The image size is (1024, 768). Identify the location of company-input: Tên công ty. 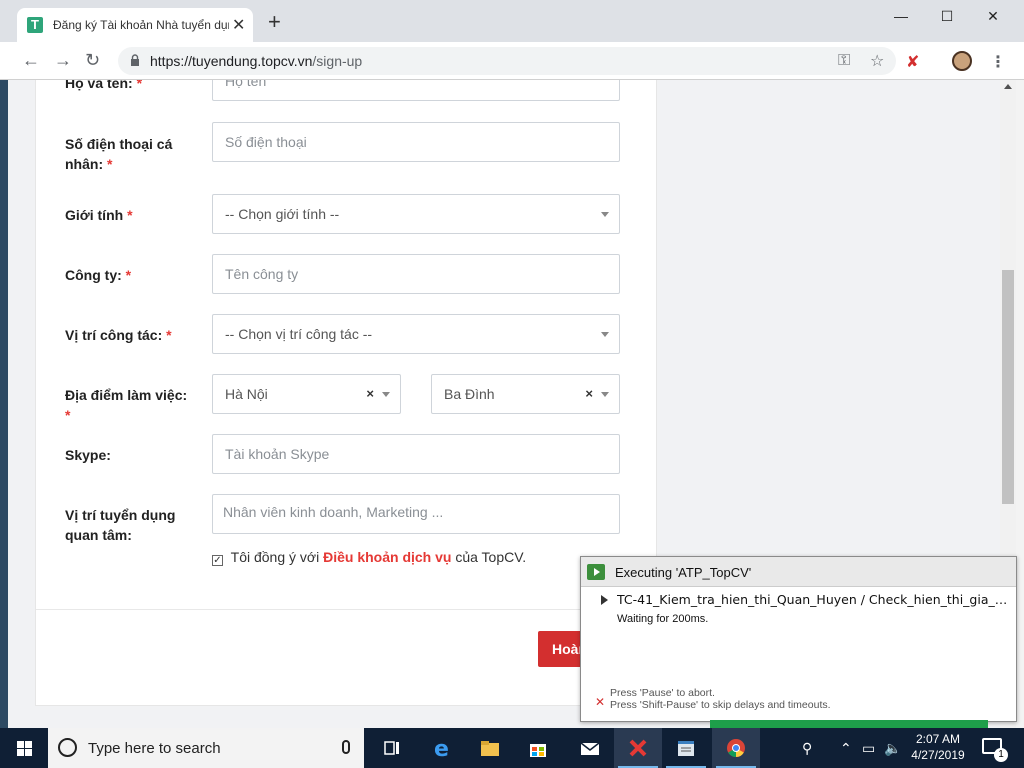
(416, 274).